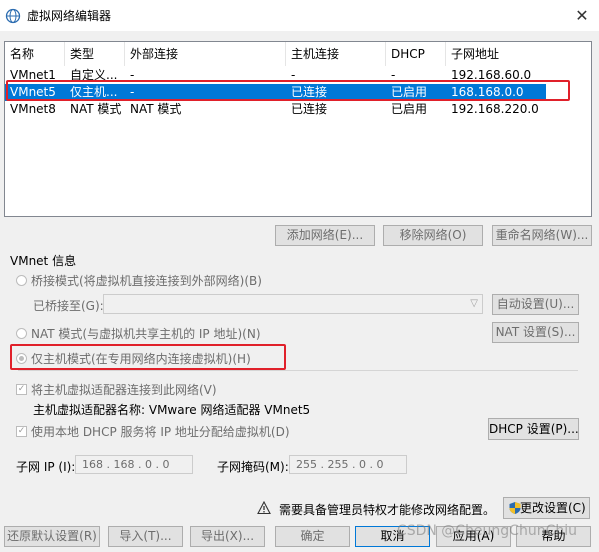 The width and height of the screenshot is (599, 552). I want to click on host-only-mode-radio: 仅主机模式(在专用网络内连接虚拟机)(H), so click(133, 358).